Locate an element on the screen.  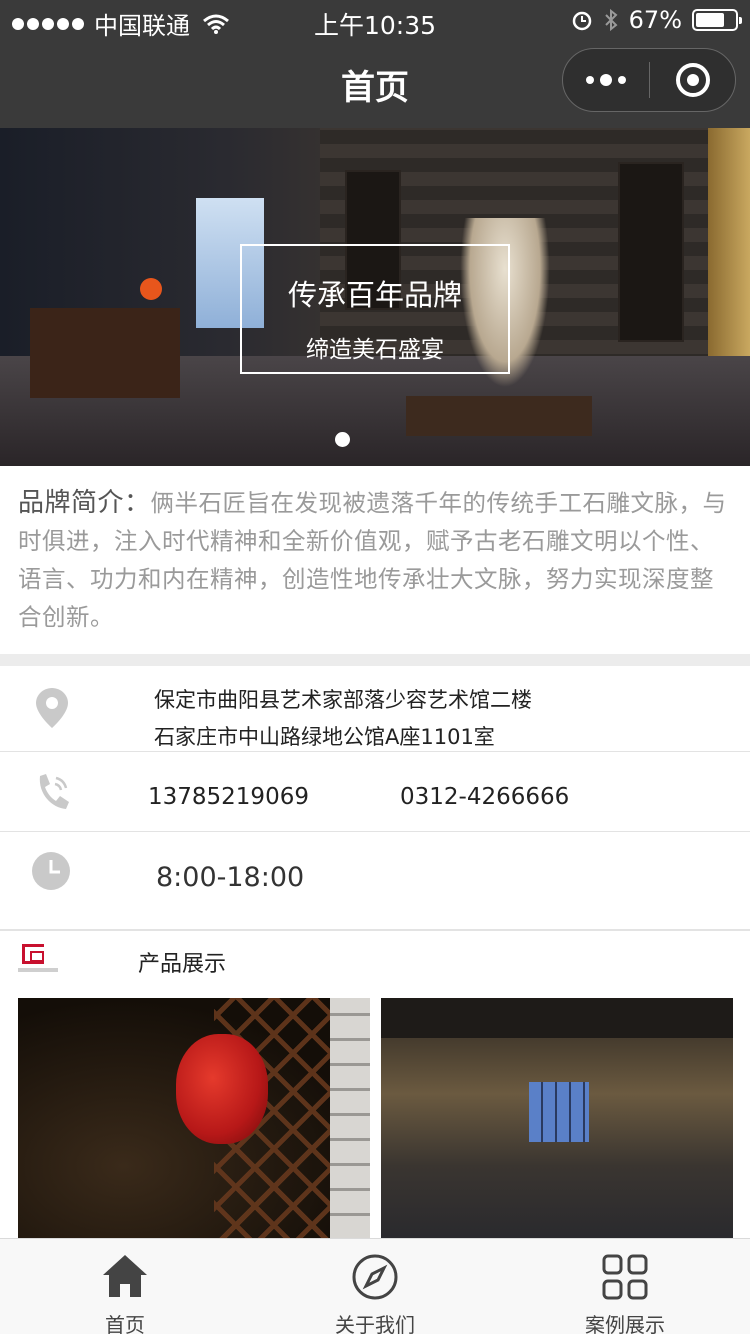
close-ring-icon is located at coordinates (692, 80).